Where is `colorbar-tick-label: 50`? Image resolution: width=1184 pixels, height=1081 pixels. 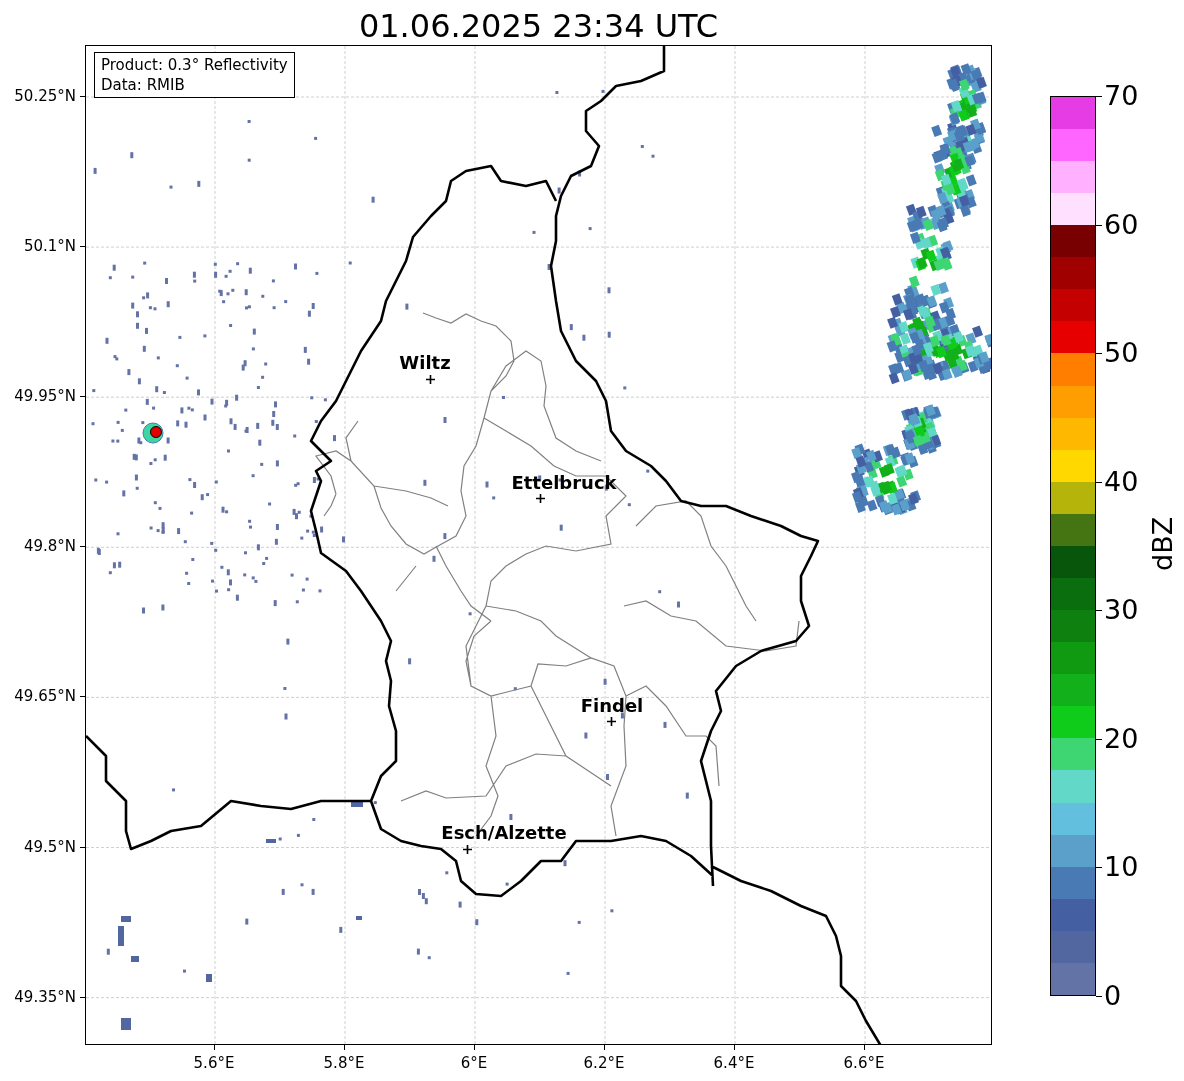
colorbar-tick-label: 50 is located at coordinates (1121, 353).